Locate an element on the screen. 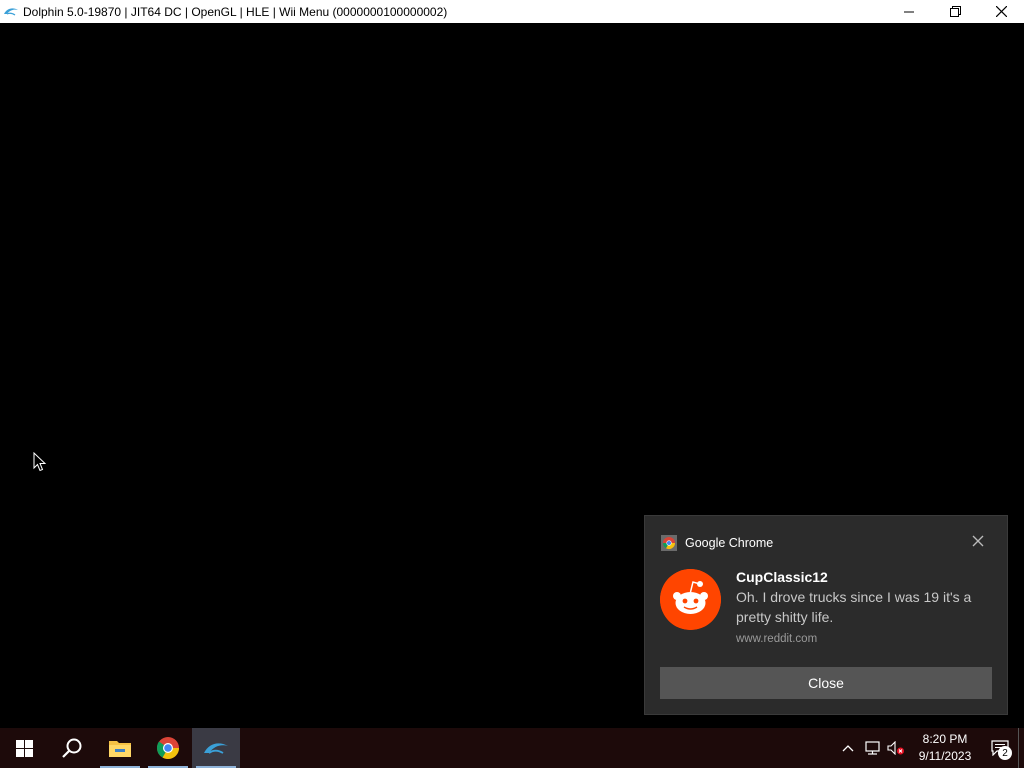  notification-sender: CupClassic12 is located at coordinates (782, 577).